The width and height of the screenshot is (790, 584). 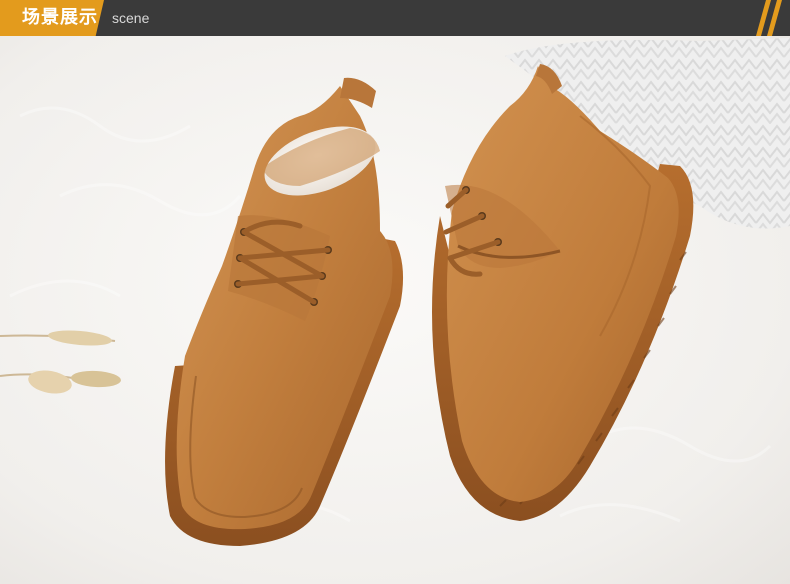 I want to click on title-badge: 场景展示, so click(x=52, y=18).